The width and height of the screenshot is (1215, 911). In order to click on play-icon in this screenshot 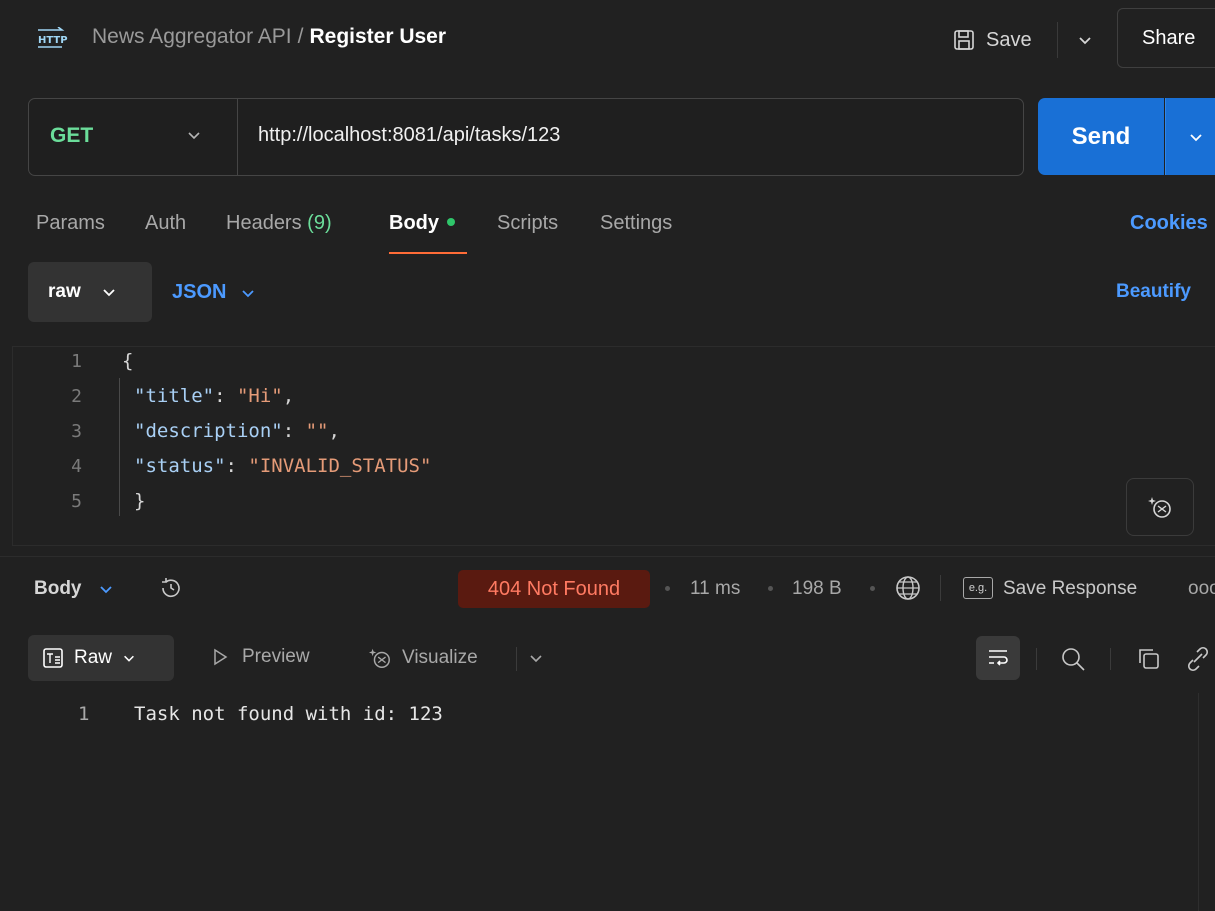, I will do `click(221, 657)`.